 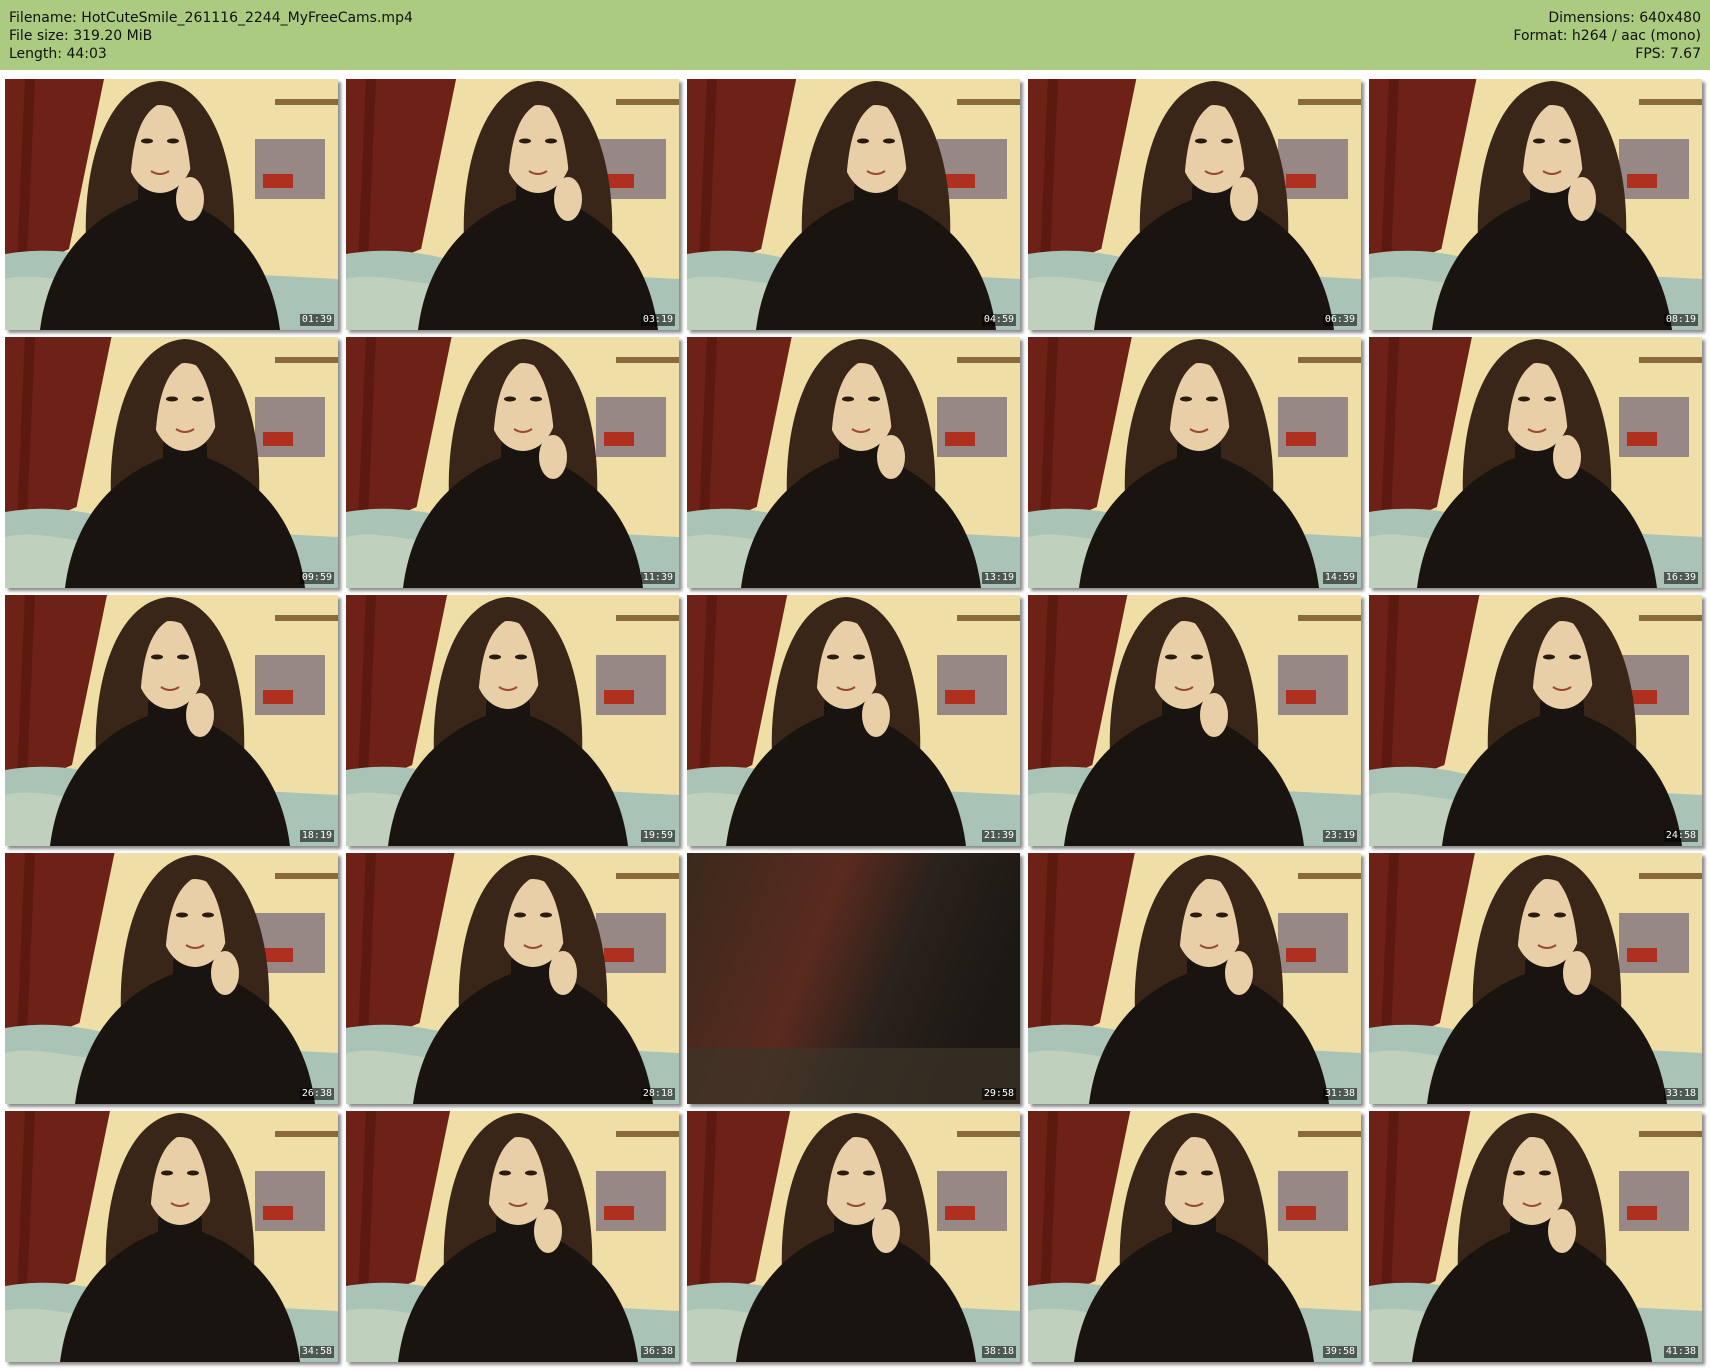 I want to click on frame-timestamp: 19:59, so click(x=657, y=836).